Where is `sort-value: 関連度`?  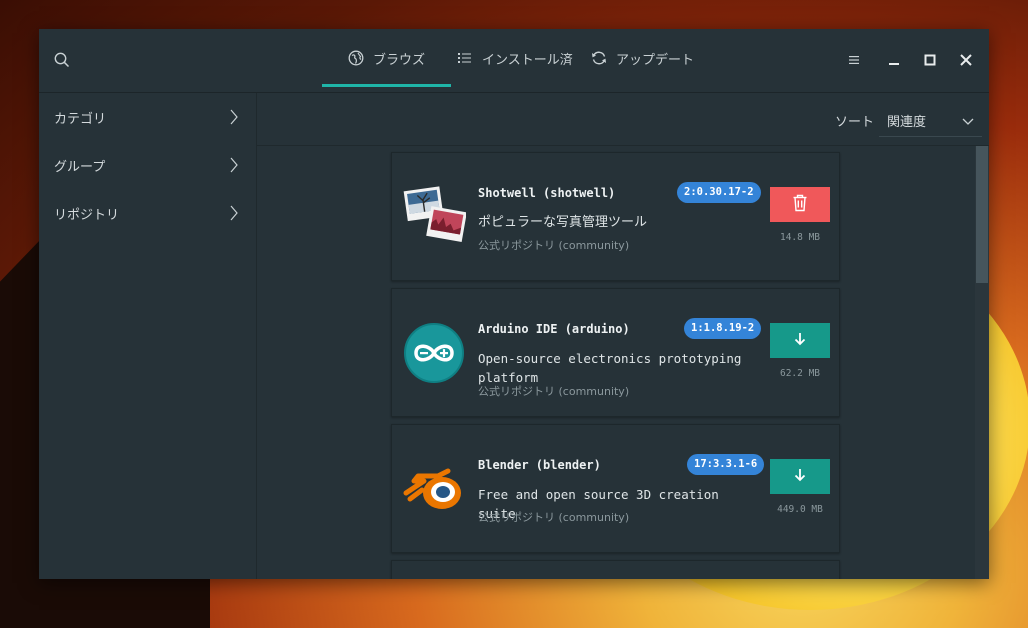 sort-value: 関連度 is located at coordinates (907, 122).